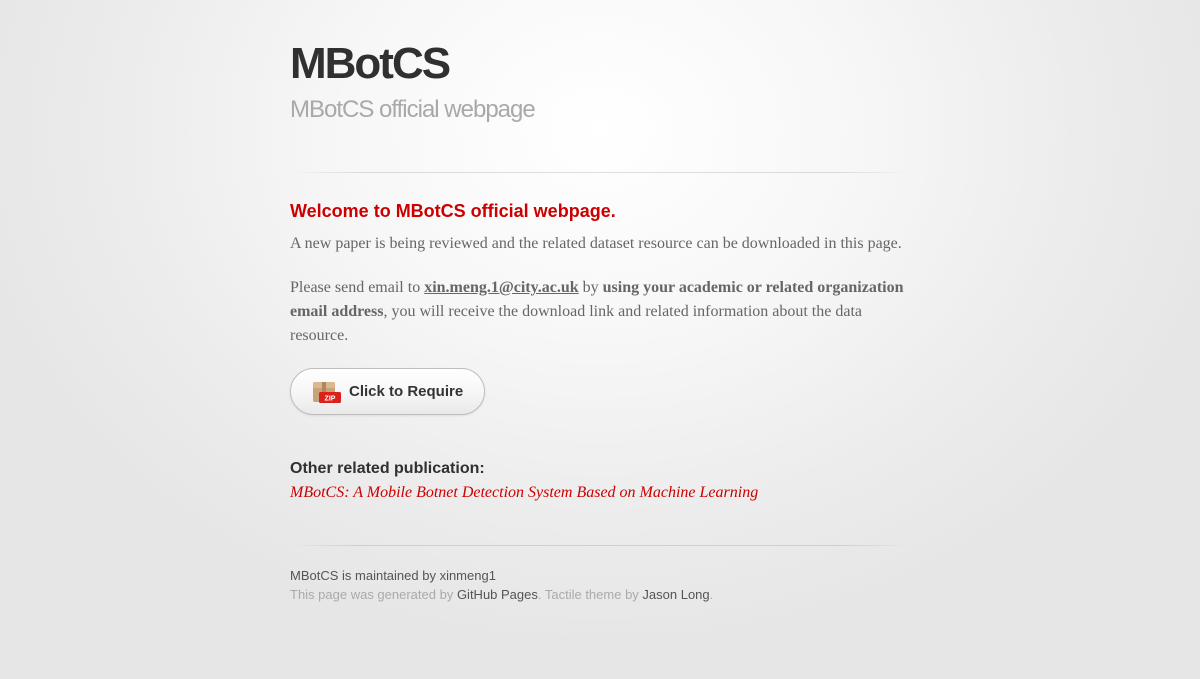  What do you see at coordinates (387, 468) in the screenshot?
I see `other-publication-heading: Other related publication:` at bounding box center [387, 468].